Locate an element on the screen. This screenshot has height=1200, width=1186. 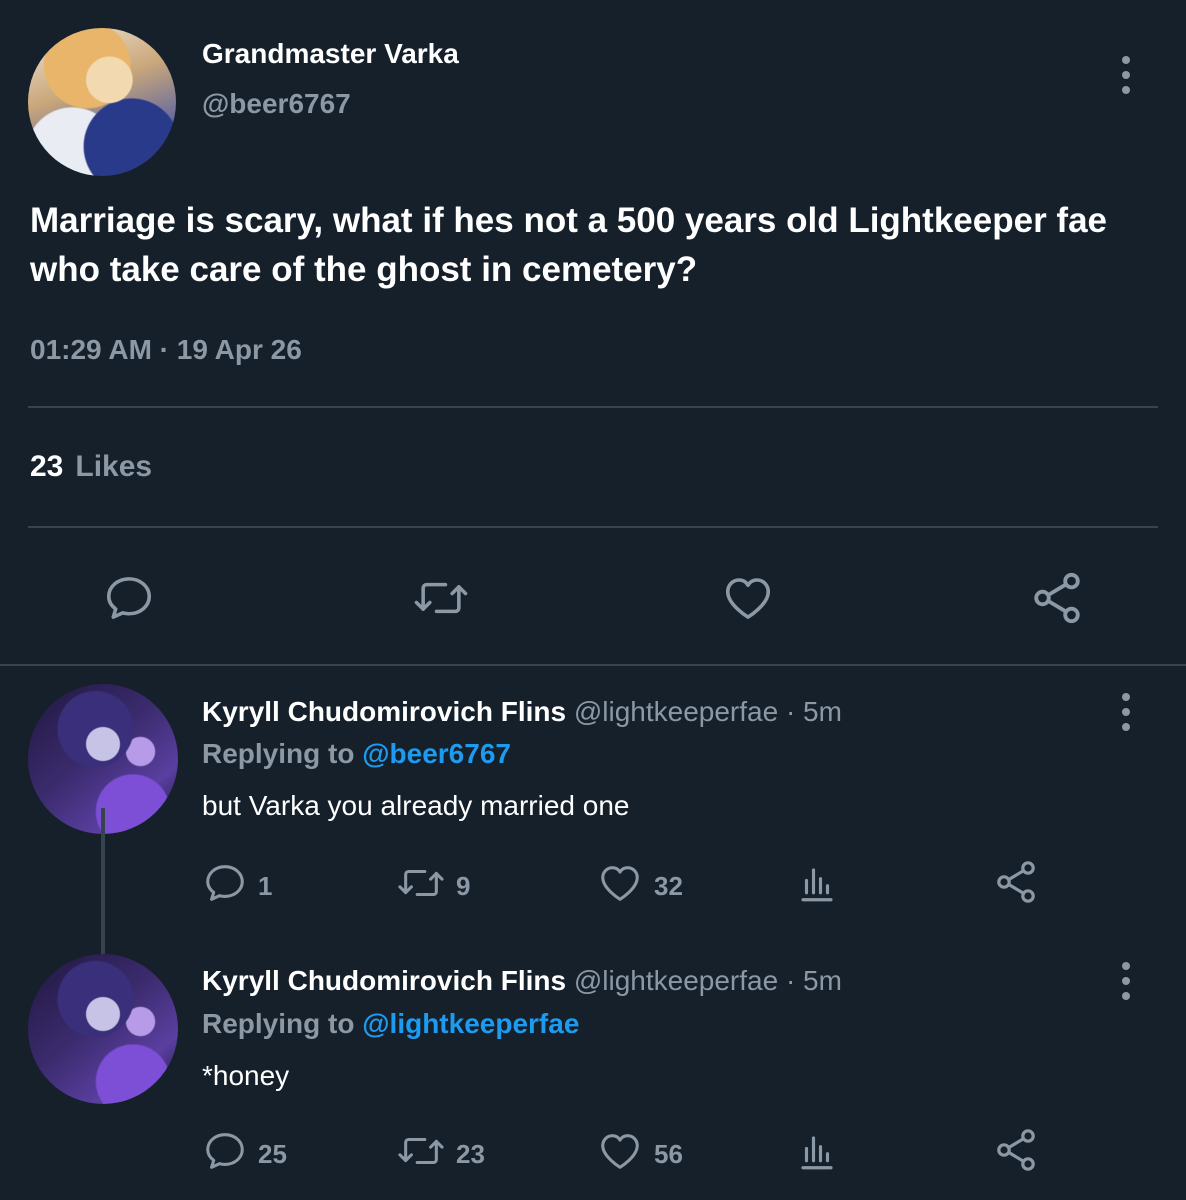
likes-count: 23 Likes is located at coordinates (91, 467).